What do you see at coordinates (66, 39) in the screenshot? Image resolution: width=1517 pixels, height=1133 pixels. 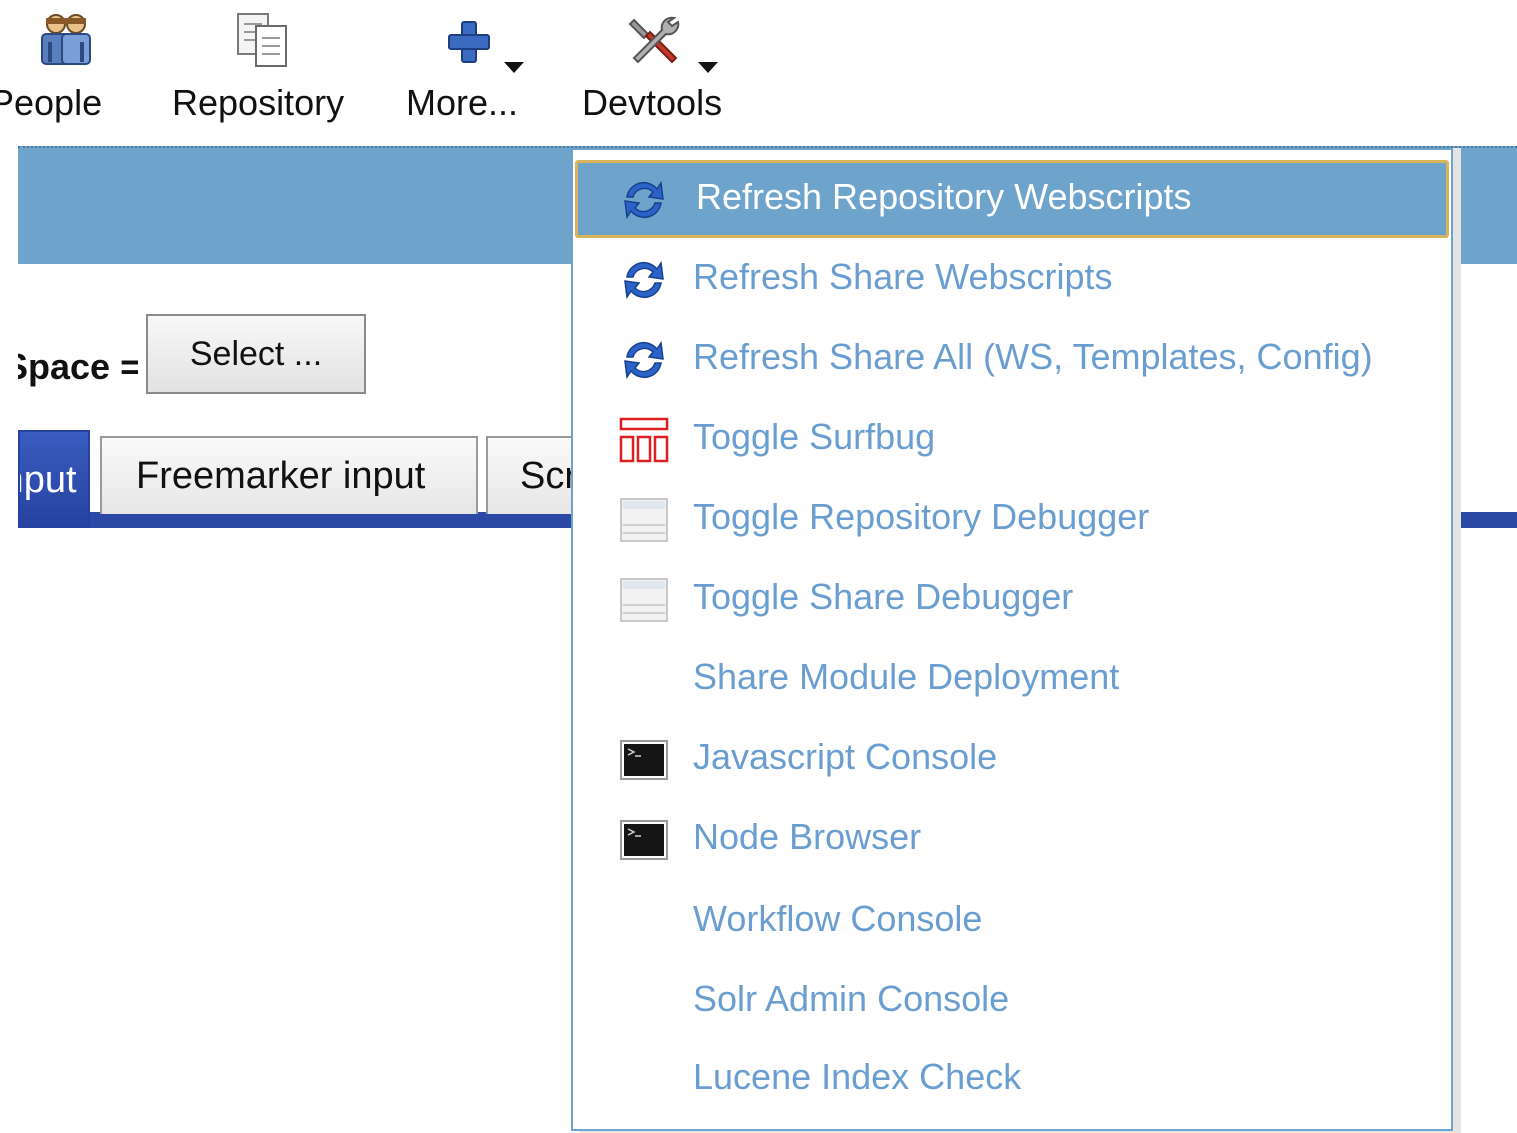 I see `people-icon` at bounding box center [66, 39].